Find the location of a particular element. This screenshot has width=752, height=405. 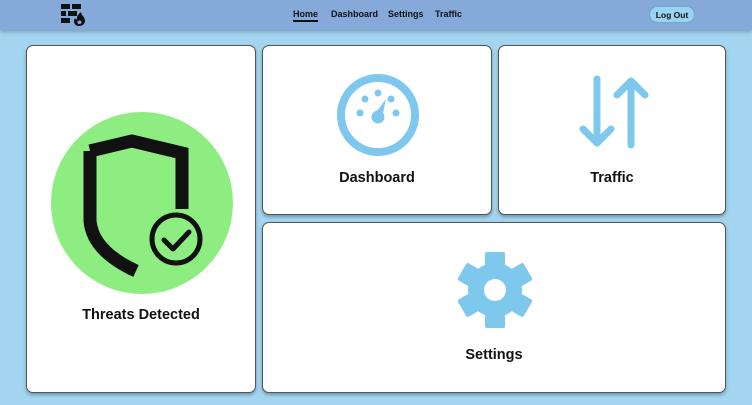

dashboard-card: Dashboard is located at coordinates (377, 130).